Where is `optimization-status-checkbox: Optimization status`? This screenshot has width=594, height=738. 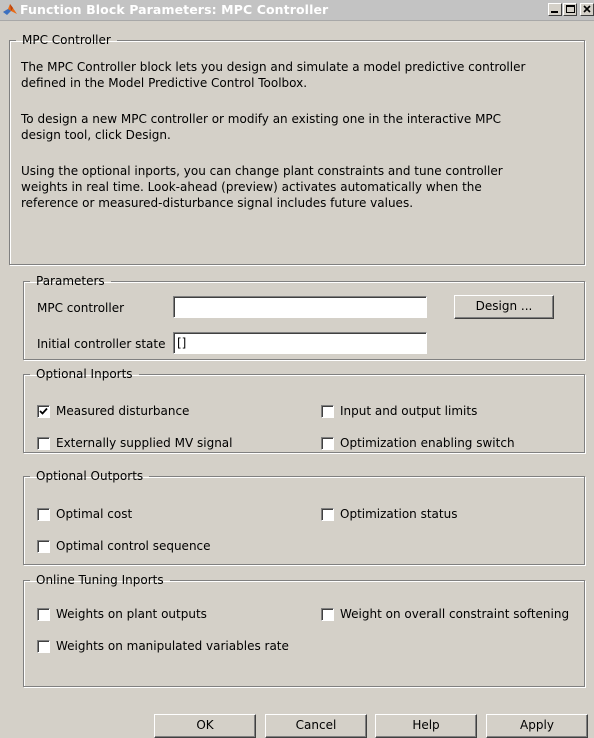
optimization-status-checkbox: Optimization status is located at coordinates (389, 514).